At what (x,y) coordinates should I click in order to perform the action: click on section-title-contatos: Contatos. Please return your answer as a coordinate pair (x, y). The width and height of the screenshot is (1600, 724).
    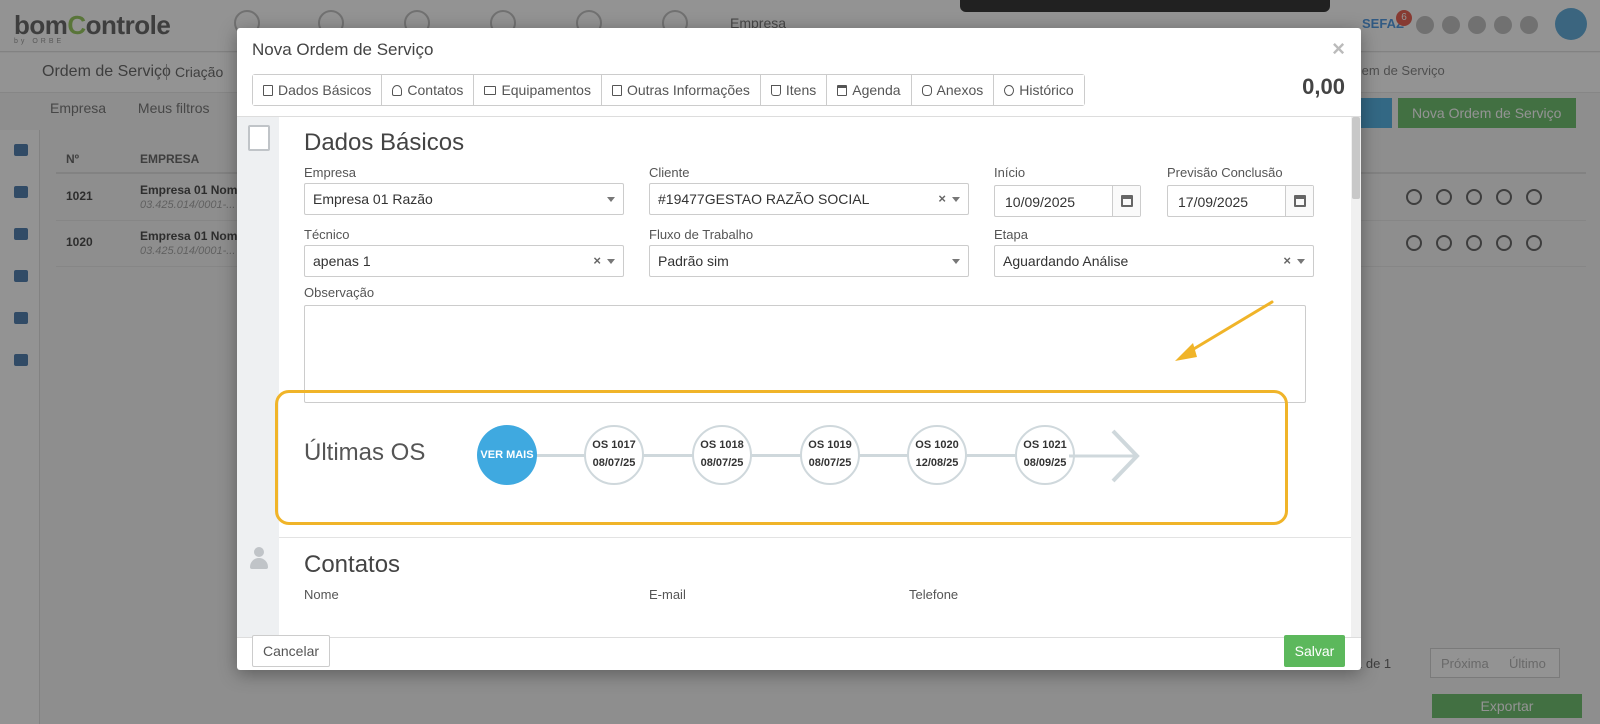
    Looking at the image, I should click on (352, 564).